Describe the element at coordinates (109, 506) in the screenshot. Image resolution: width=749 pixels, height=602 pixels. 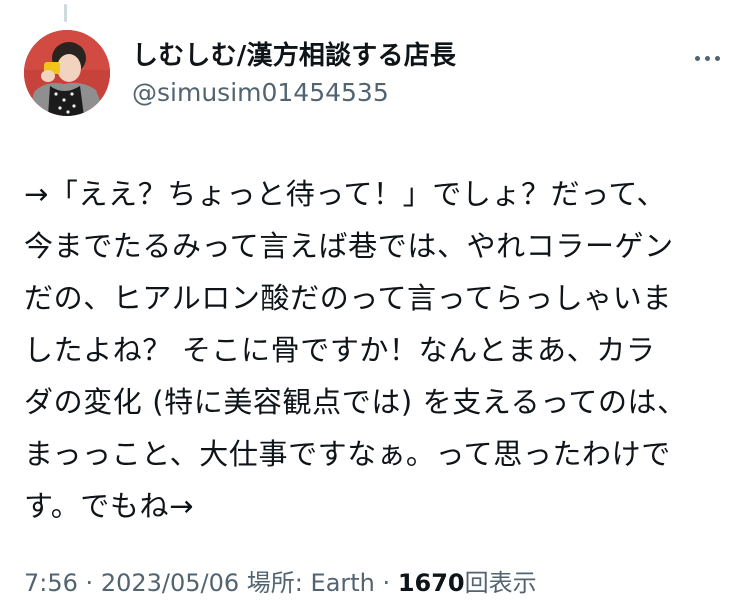
I see `tweet-text-line: す。でもね→` at that location.